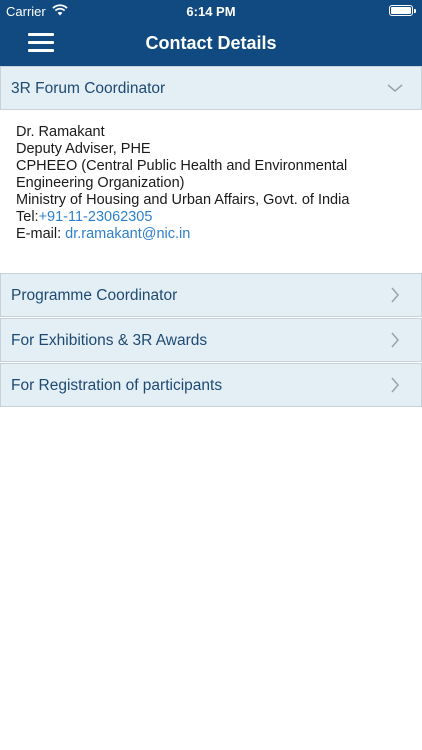 This screenshot has height=750, width=422. What do you see at coordinates (211, 295) in the screenshot?
I see `section-programme-coordinator: Programme Coordinator` at bounding box center [211, 295].